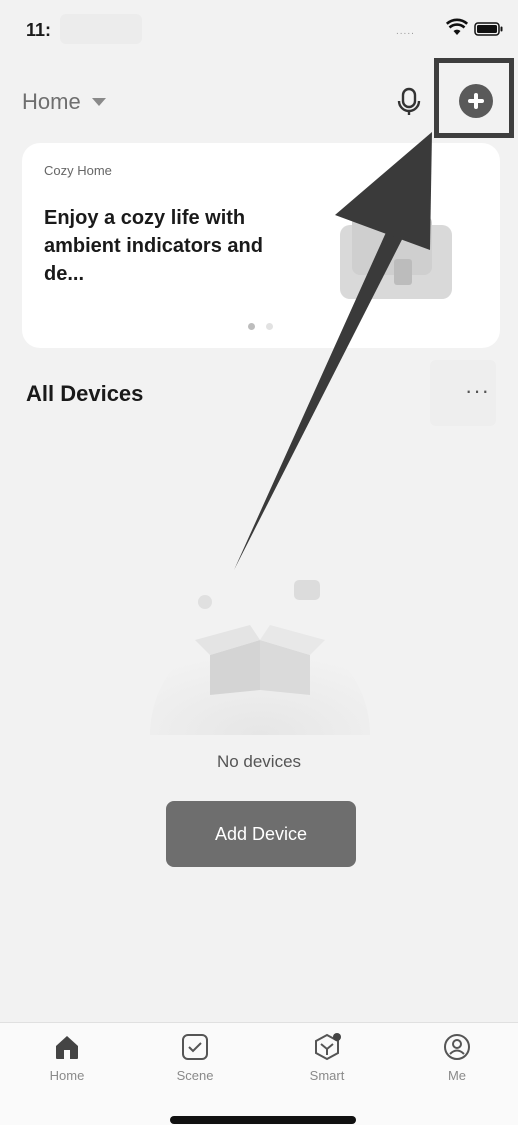 The height and width of the screenshot is (1125, 518). What do you see at coordinates (259, 761) in the screenshot?
I see `empty-state-message: No devices` at bounding box center [259, 761].